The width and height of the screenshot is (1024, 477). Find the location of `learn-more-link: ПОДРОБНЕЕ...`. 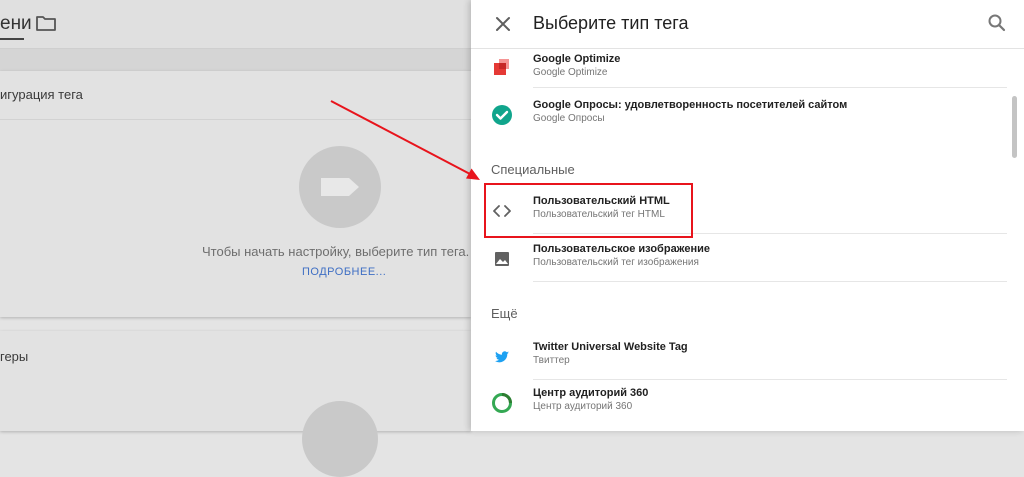

learn-more-link: ПОДРОБНЕЕ... is located at coordinates (344, 272).